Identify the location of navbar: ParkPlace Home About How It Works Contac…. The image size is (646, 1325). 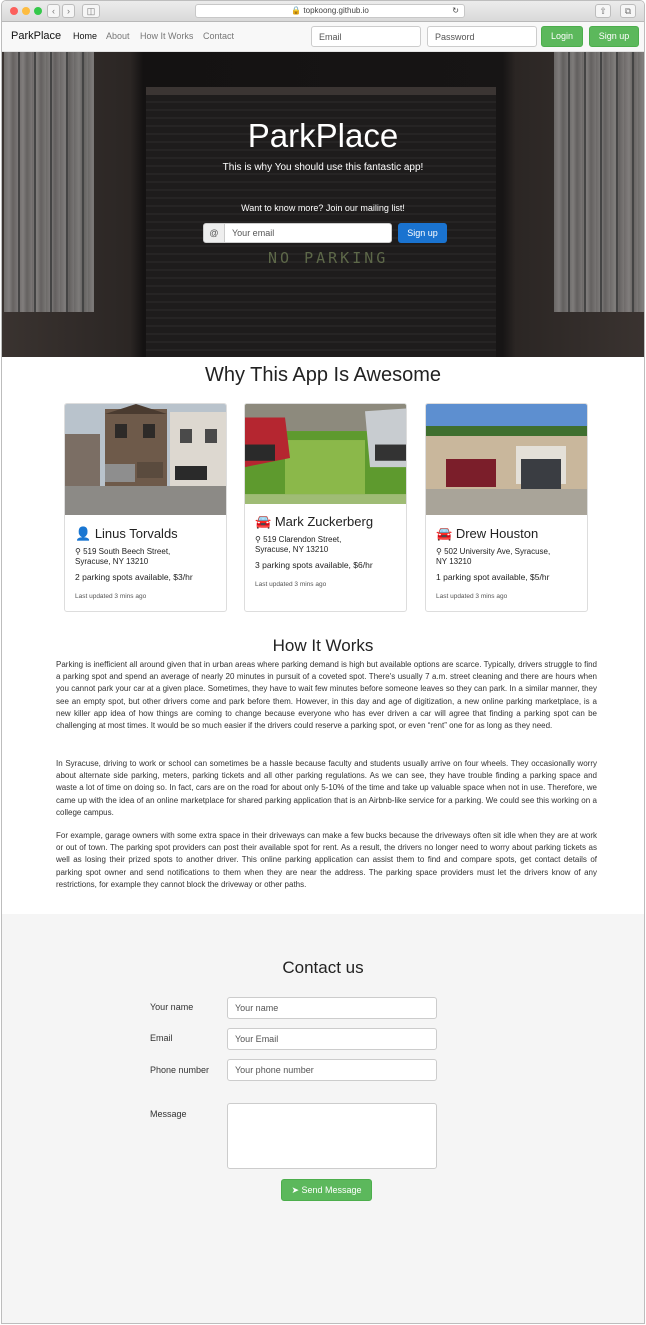
(323, 37).